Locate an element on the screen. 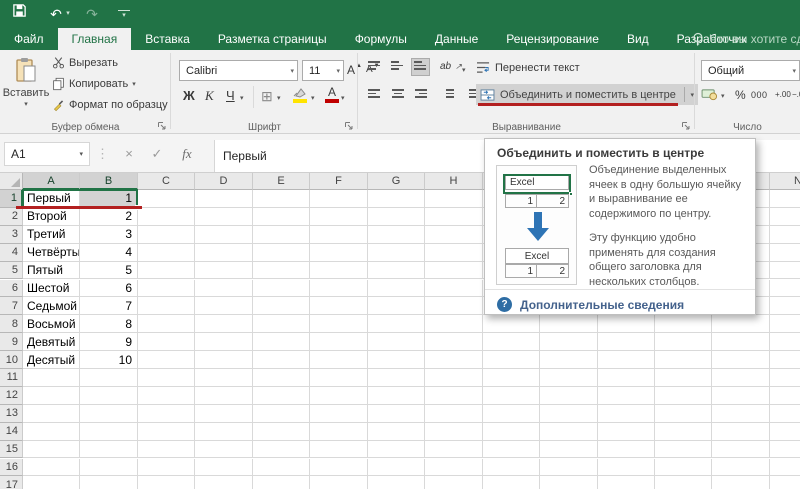  paste-dropdown-icon: ▾ is located at coordinates (26, 104).